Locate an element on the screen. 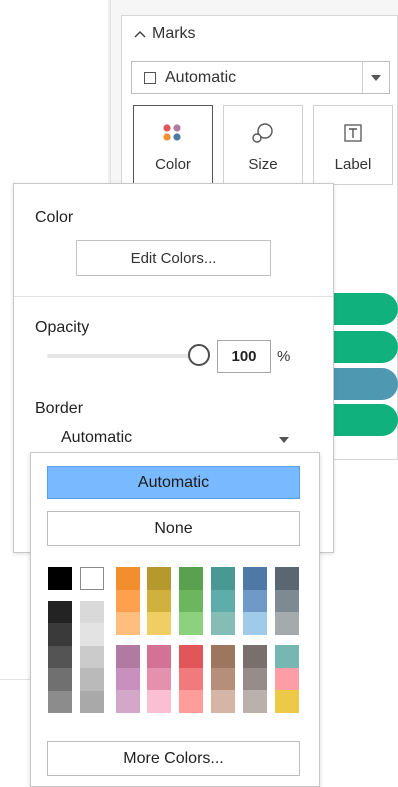  border-color-select: Automatic is located at coordinates (173, 438).